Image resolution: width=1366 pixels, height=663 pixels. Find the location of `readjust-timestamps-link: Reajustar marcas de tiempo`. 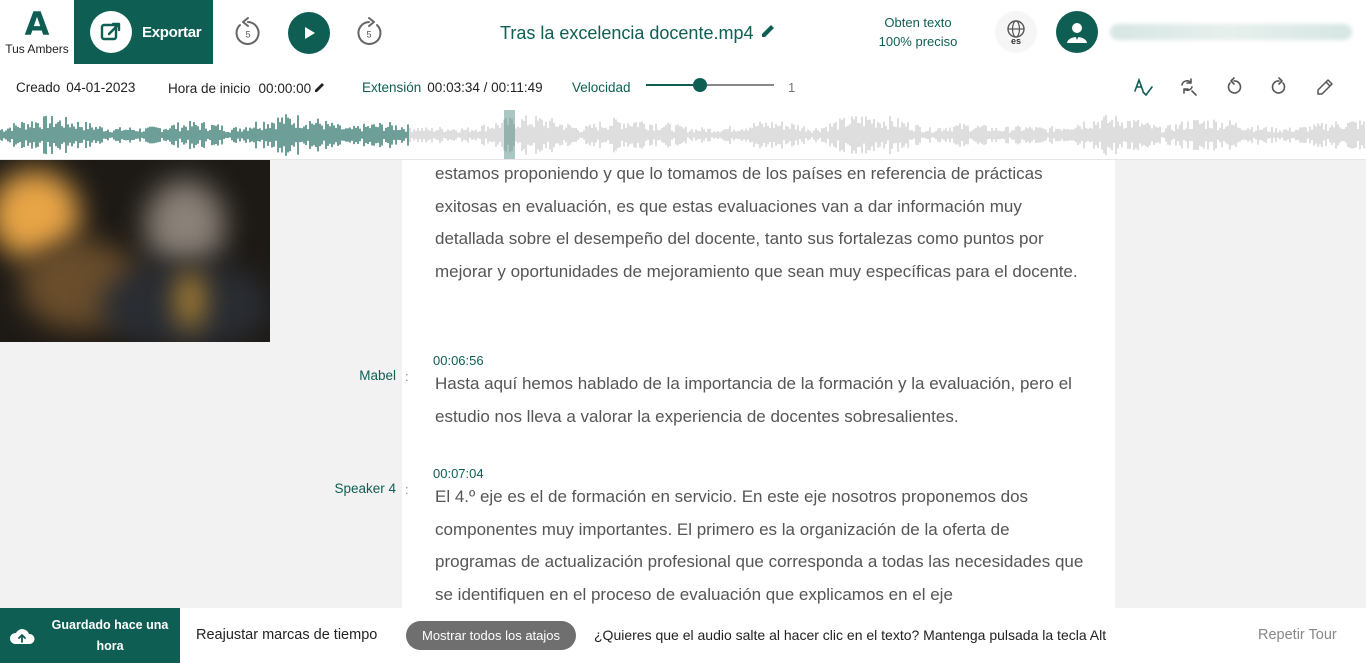

readjust-timestamps-link: Reajustar marcas de tiempo is located at coordinates (286, 635).